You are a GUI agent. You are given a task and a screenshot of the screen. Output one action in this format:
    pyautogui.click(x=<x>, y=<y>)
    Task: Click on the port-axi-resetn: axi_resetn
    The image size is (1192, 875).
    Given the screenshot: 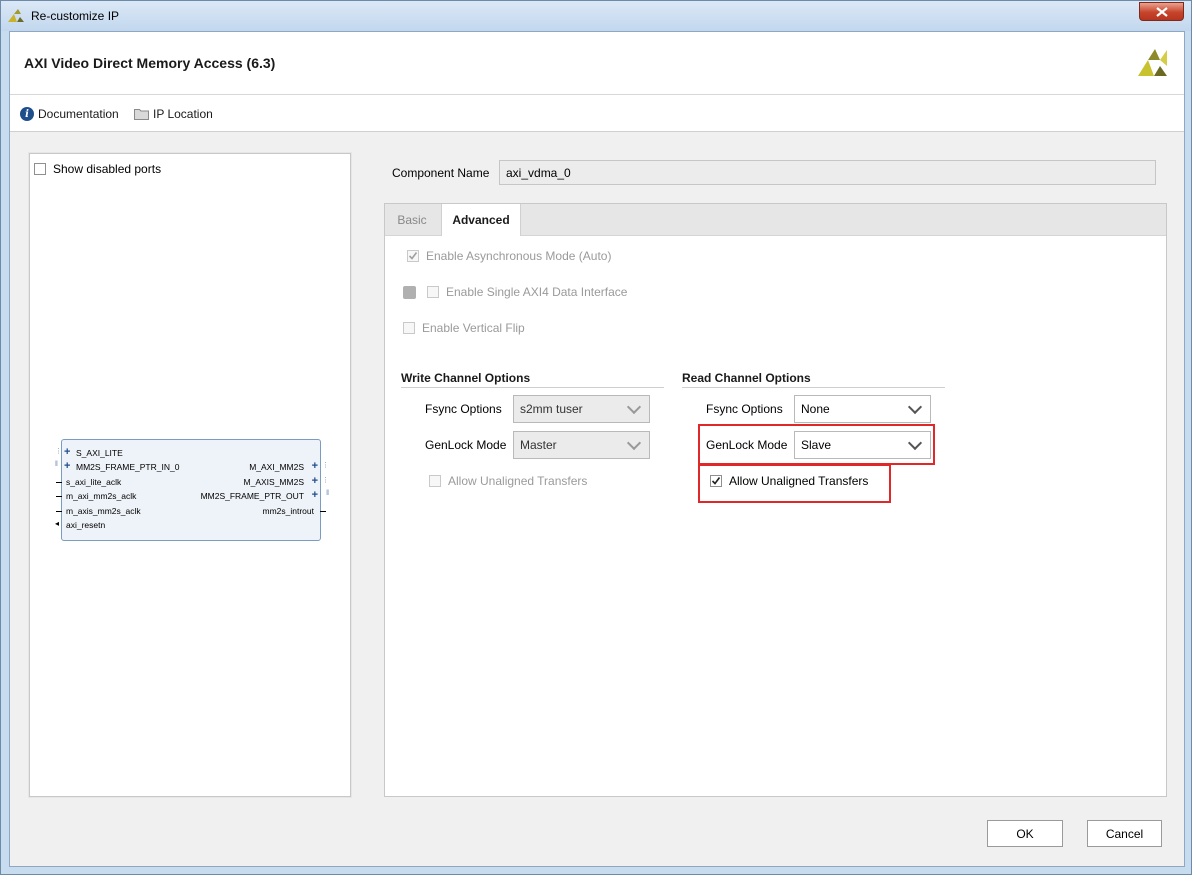 What is the action you would take?
    pyautogui.click(x=86, y=525)
    